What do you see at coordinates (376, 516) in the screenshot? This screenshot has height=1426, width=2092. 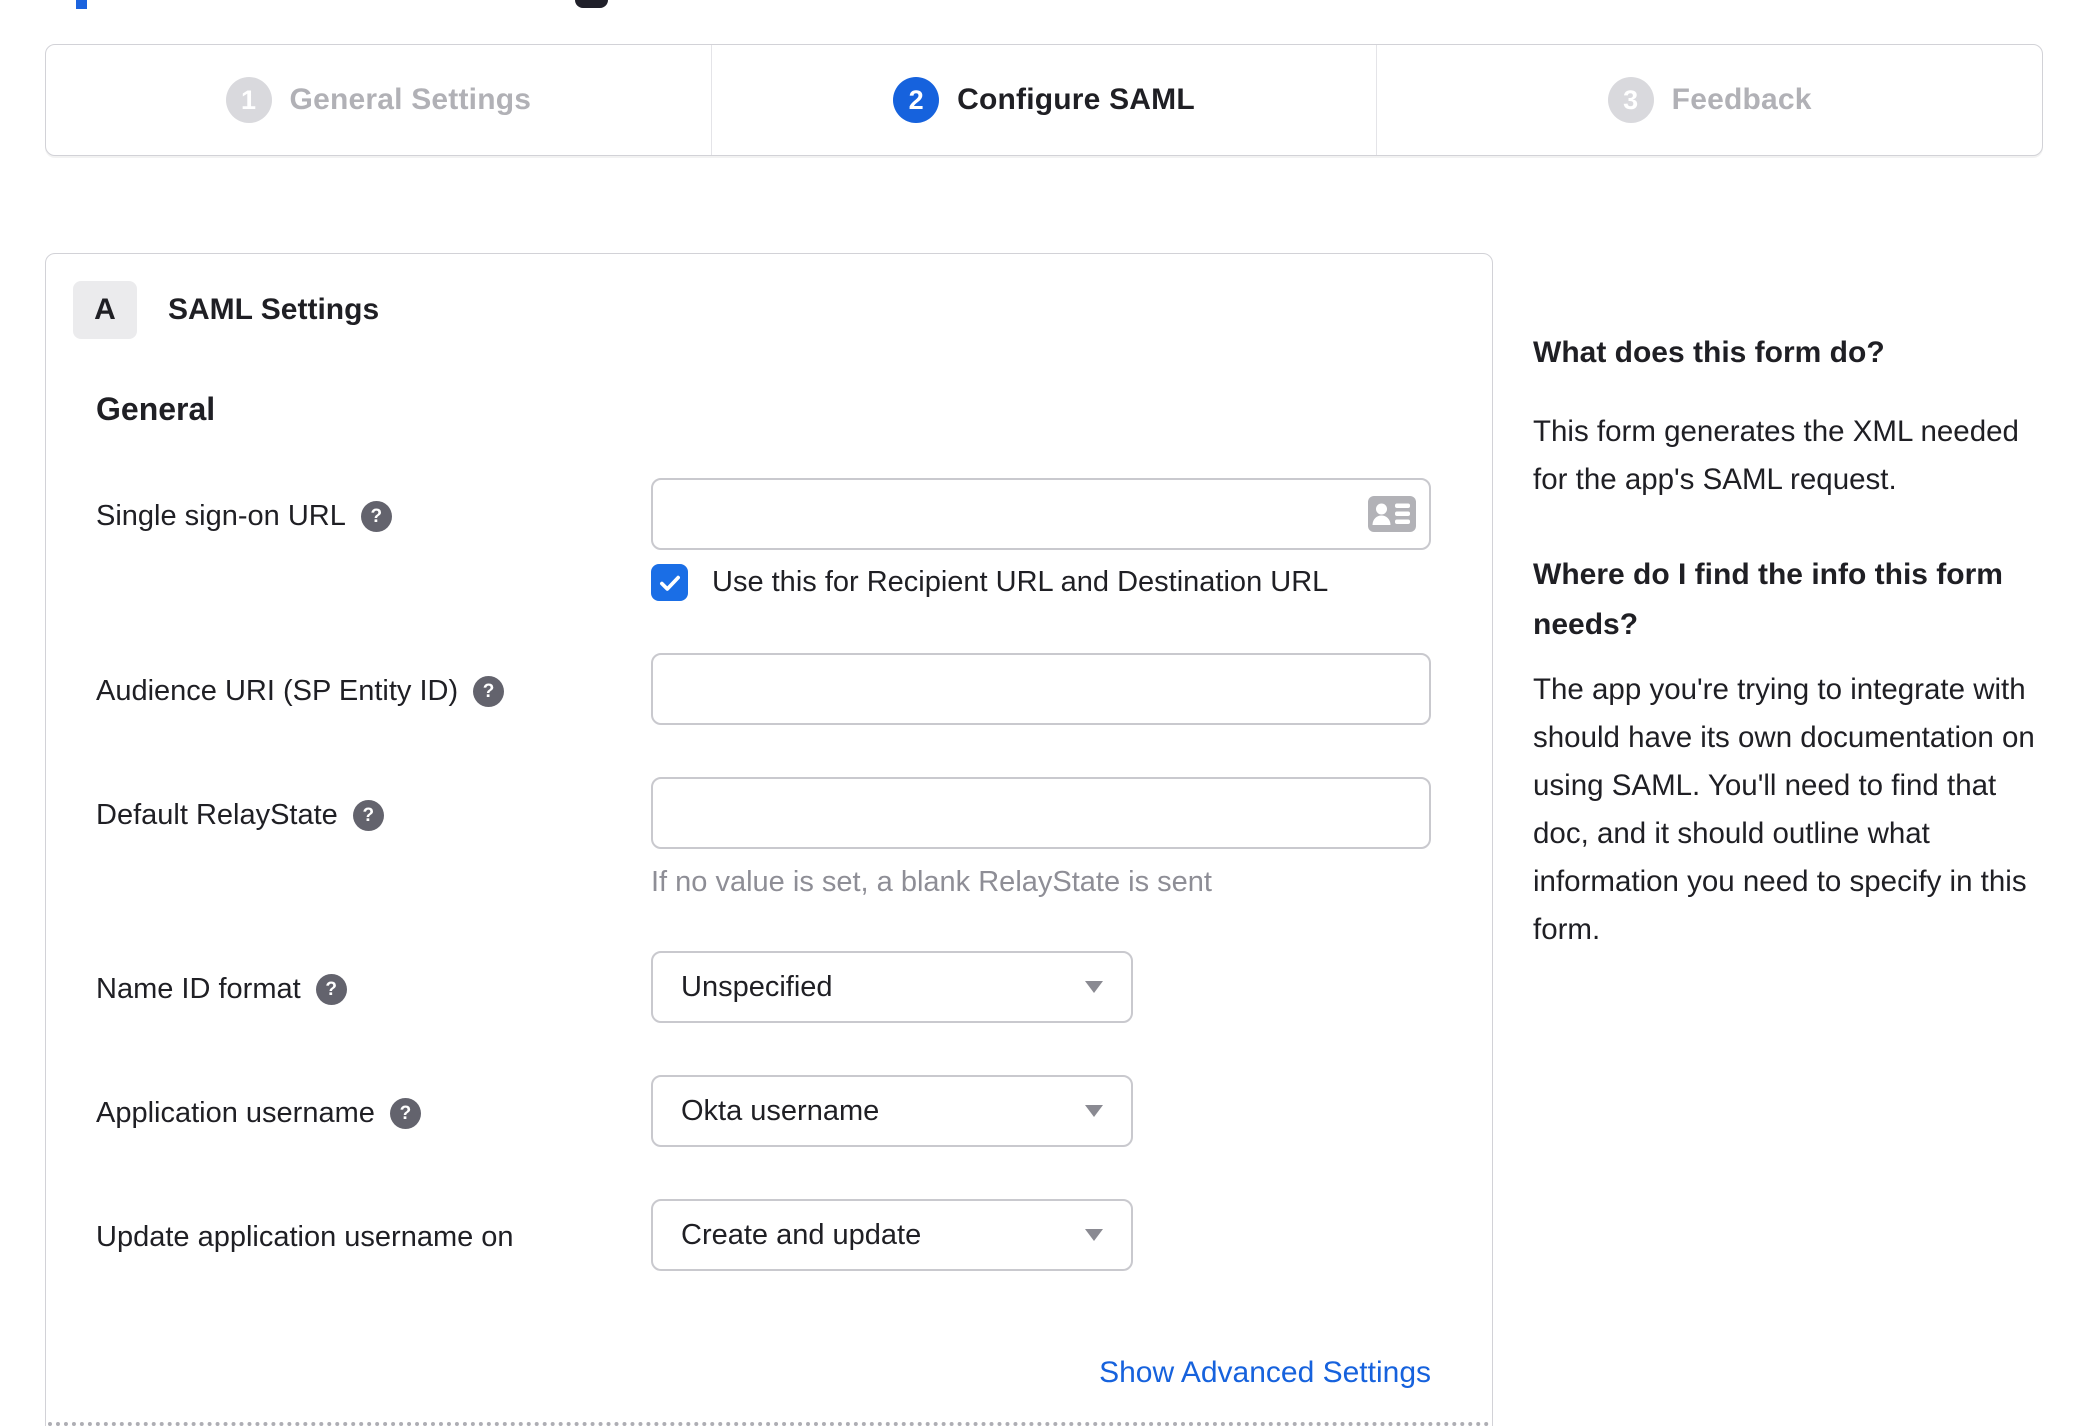 I see `sso-url-help-icon: ?` at bounding box center [376, 516].